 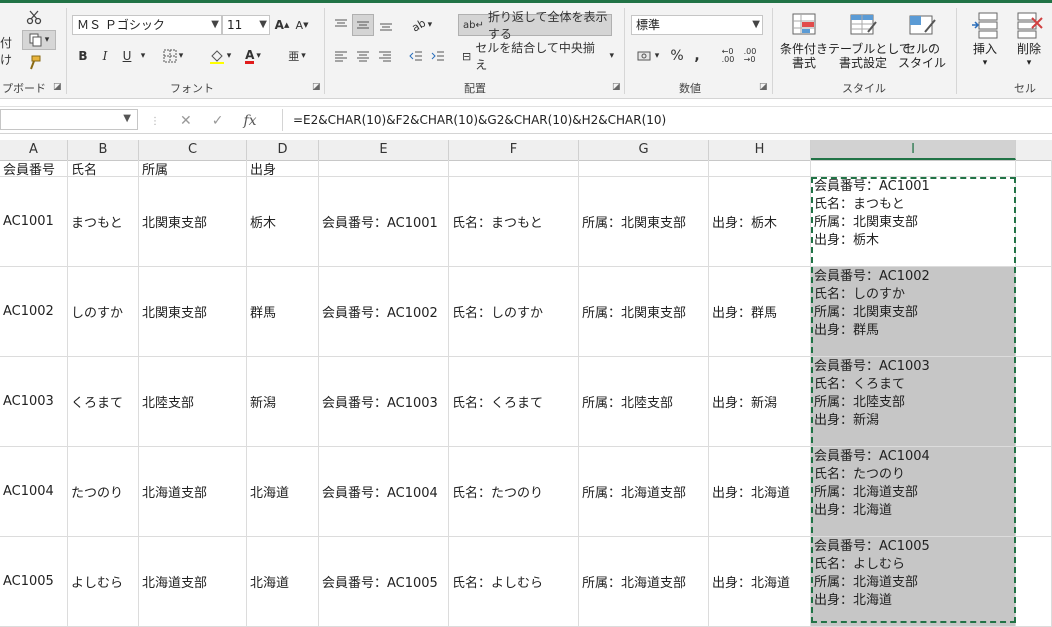 I want to click on font-launcher-icon: ◪, so click(x=316, y=87).